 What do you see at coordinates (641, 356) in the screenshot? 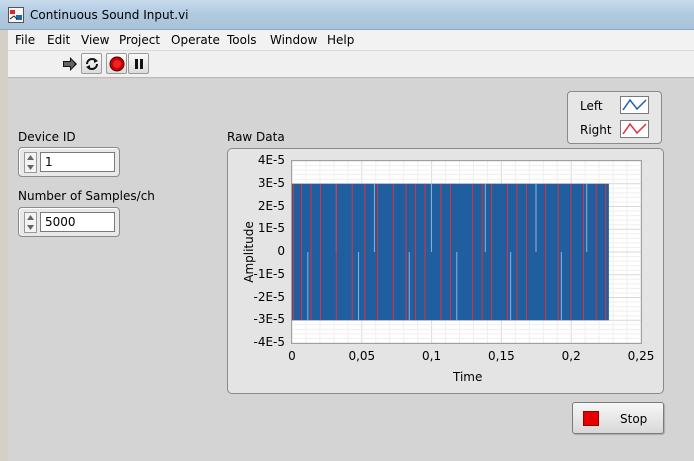
I see `x-tick-label: 0,25` at bounding box center [641, 356].